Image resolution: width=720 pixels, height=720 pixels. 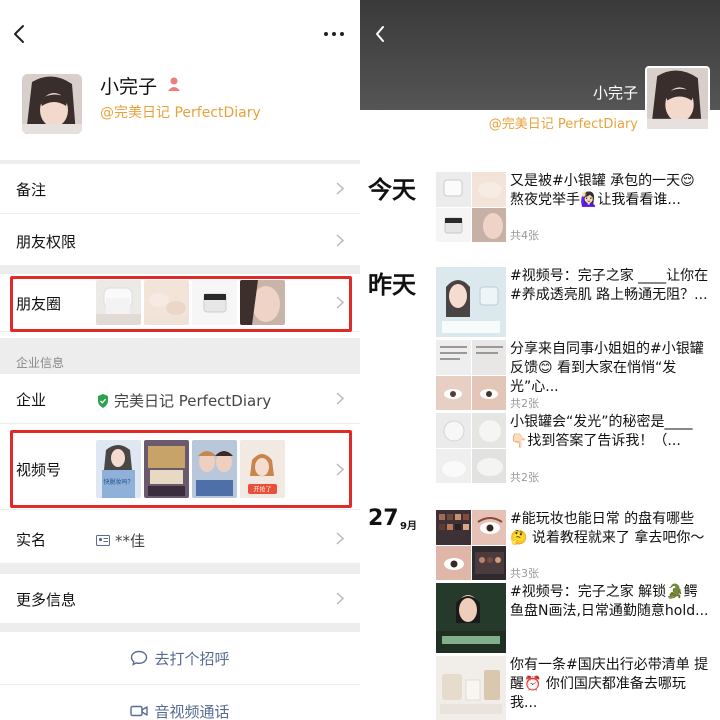 I want to click on cover-name: 小完子, so click(x=615, y=93).